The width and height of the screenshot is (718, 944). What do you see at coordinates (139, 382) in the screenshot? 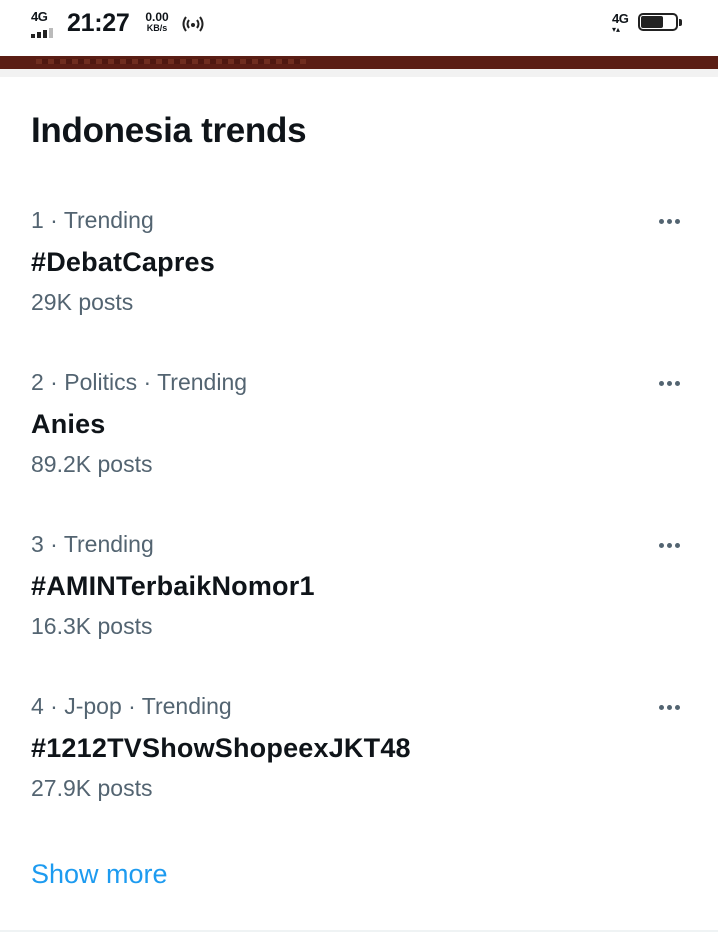
I see `trend-meta: 2 · Politics · Trending` at bounding box center [139, 382].